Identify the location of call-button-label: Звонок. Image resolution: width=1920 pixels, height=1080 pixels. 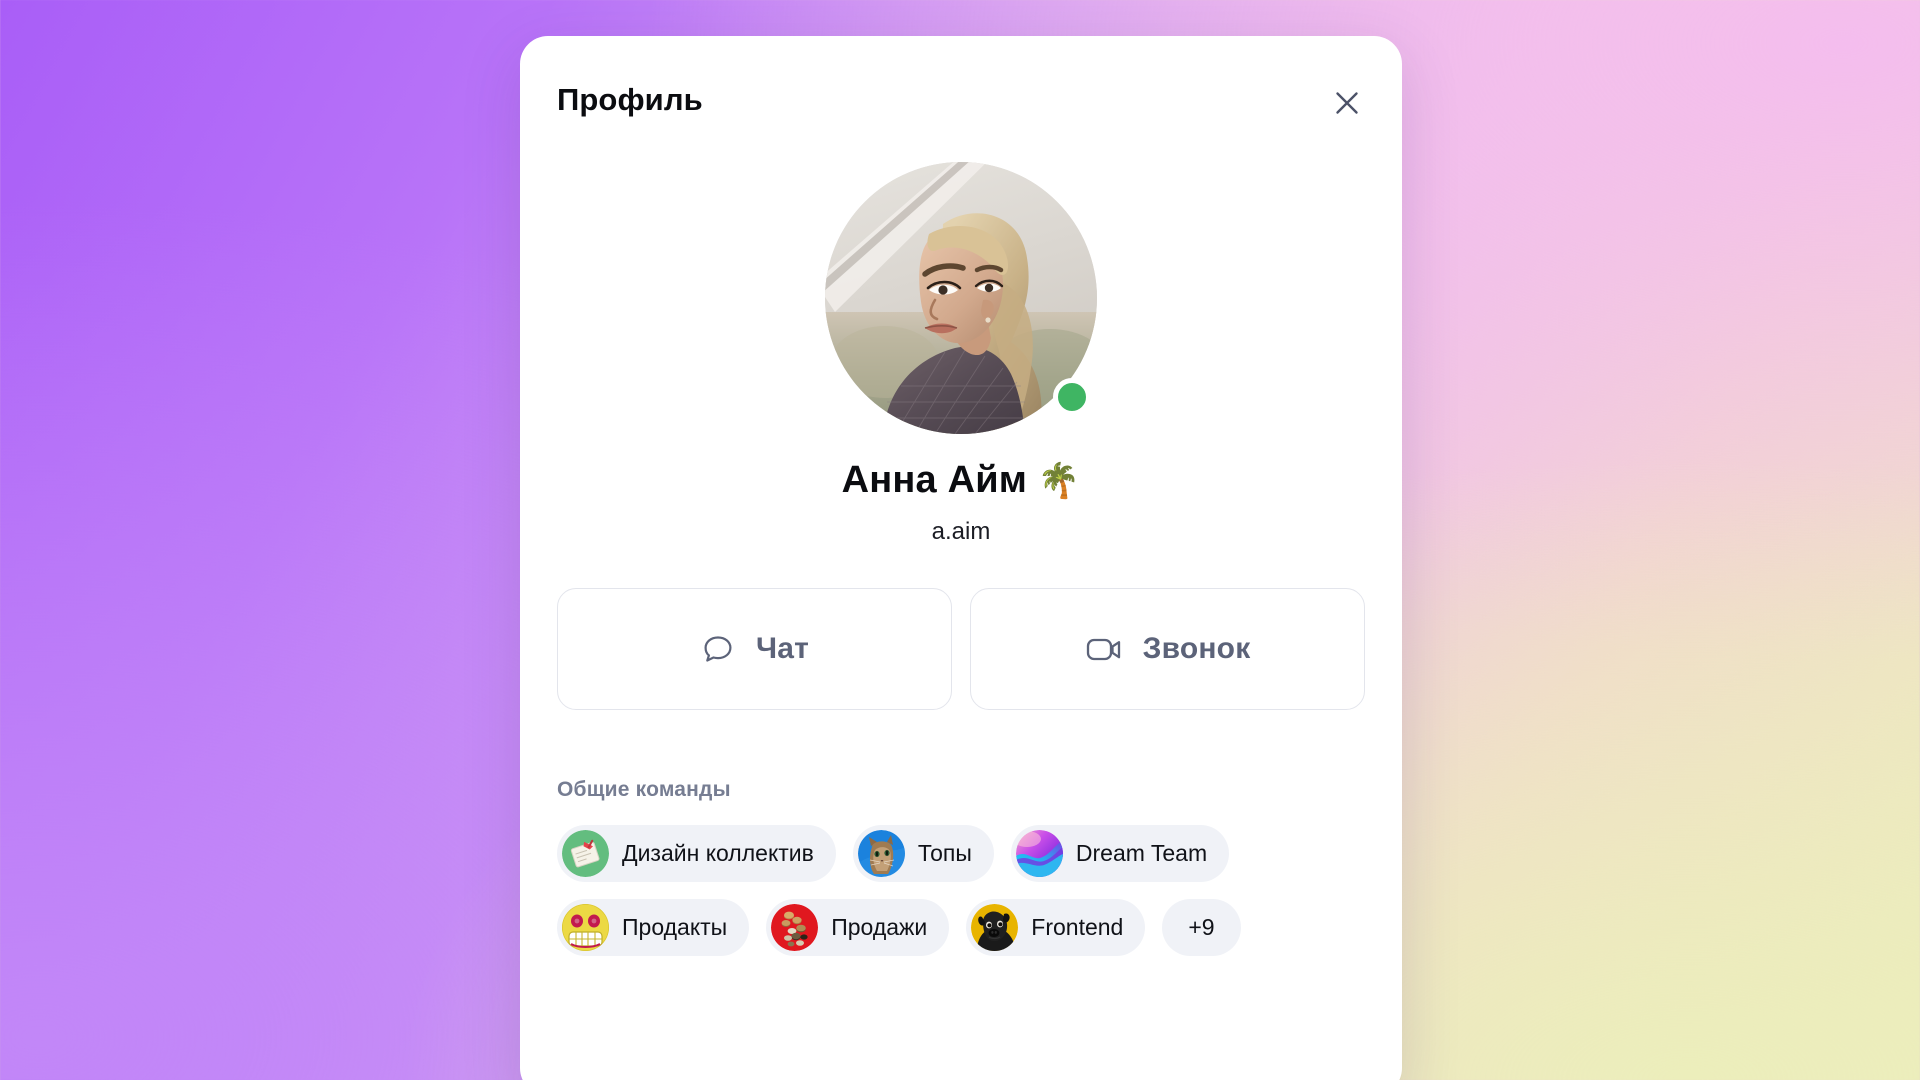
(1196, 648).